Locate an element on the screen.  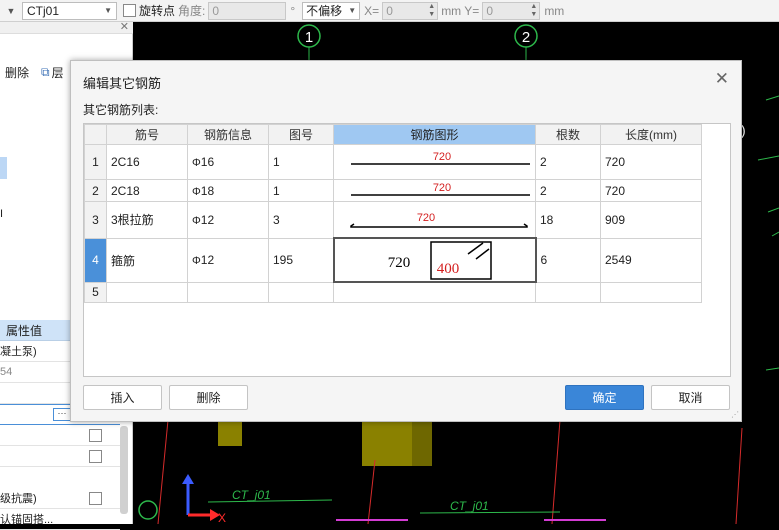
property-row: 级抗震) is located at coordinates (60, 498).